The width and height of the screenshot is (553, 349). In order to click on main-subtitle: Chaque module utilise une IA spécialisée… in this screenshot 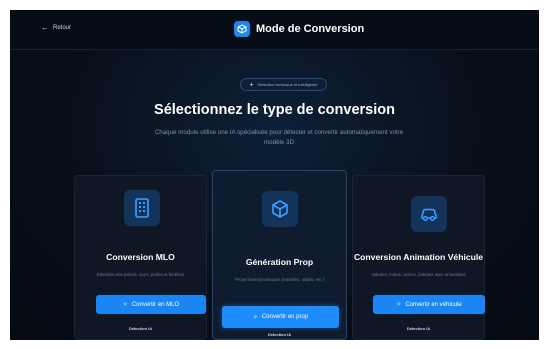, I will do `click(279, 137)`.